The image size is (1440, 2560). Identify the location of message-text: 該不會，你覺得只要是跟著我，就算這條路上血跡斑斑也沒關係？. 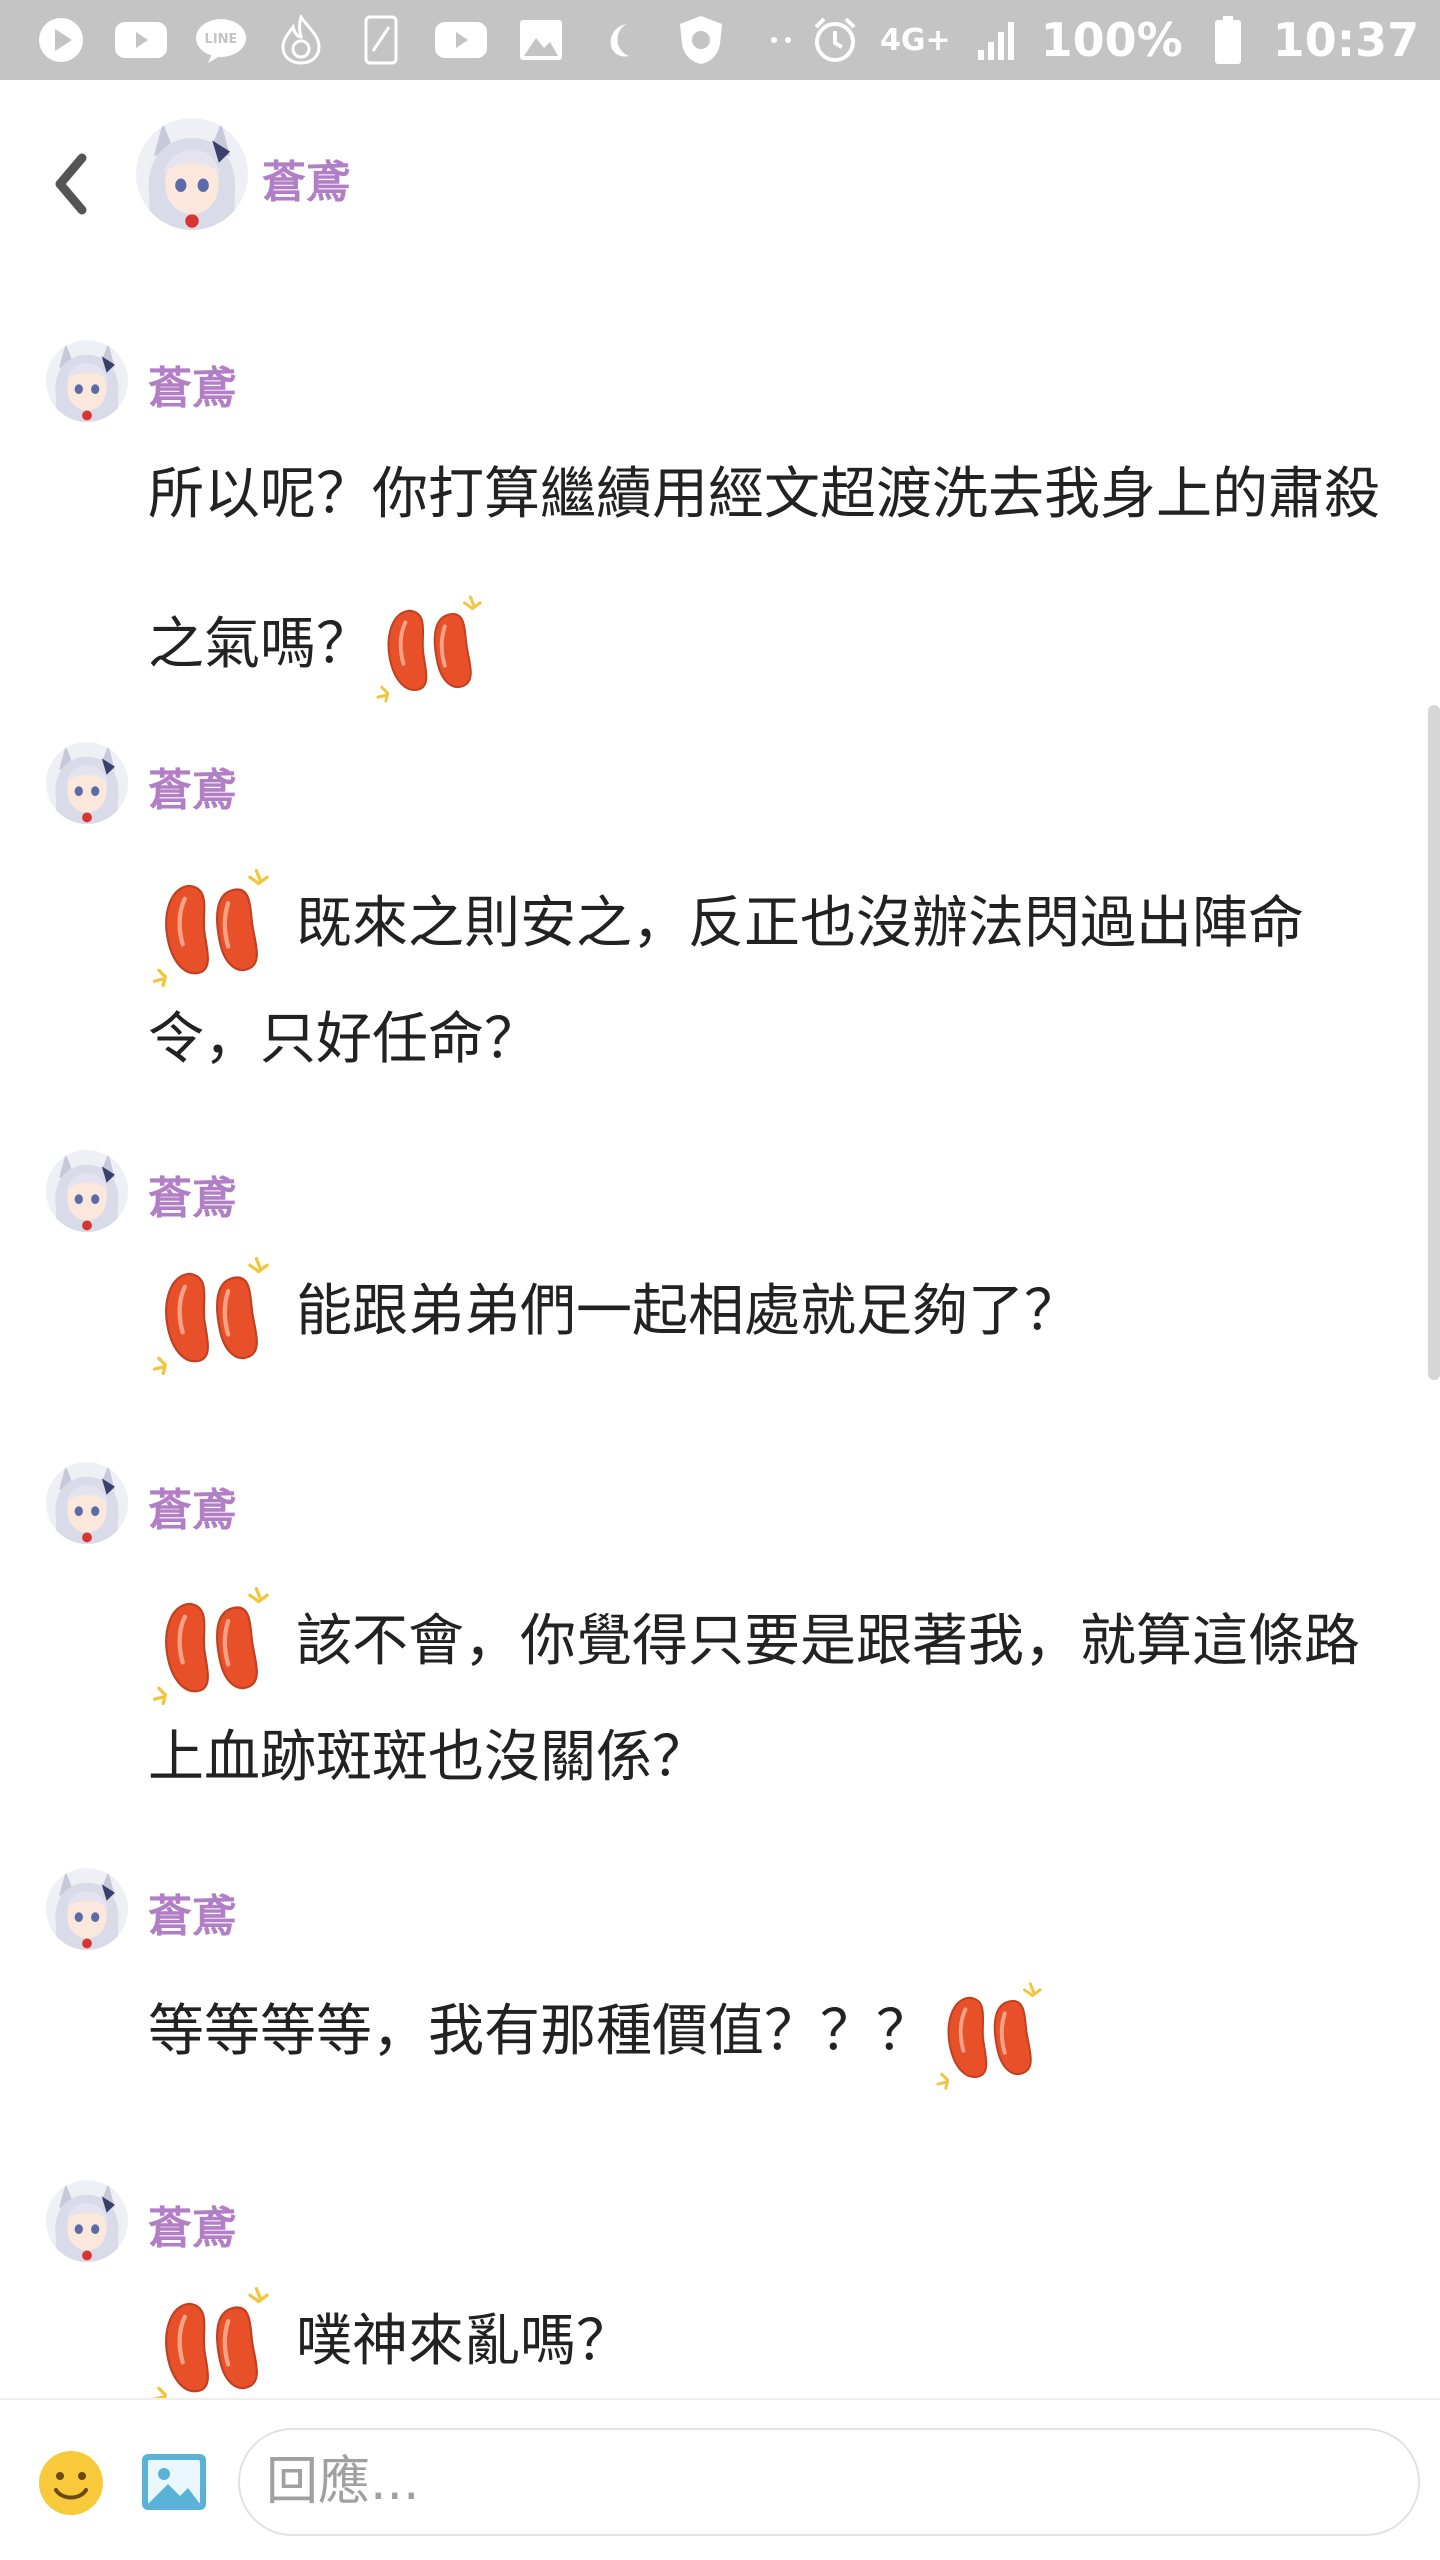
(774, 1693).